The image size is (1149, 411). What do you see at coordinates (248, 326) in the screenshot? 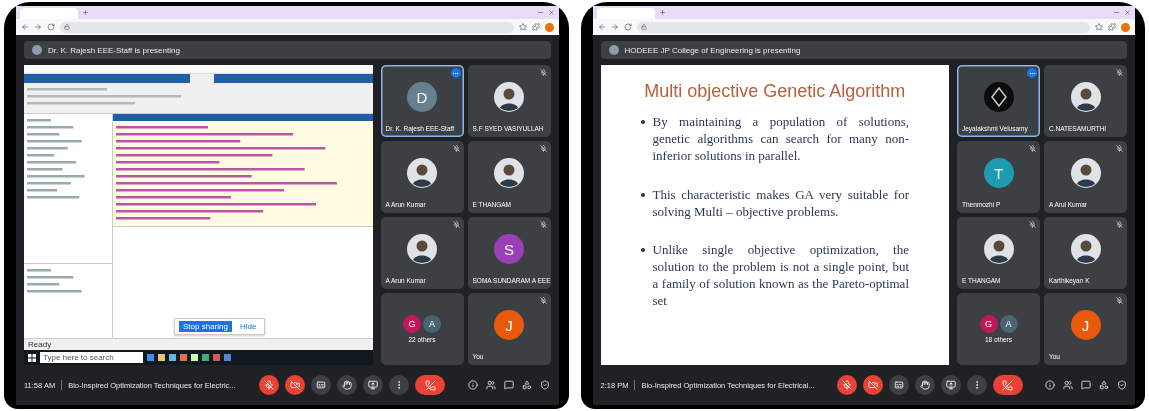
I see `notice-button: Hide` at bounding box center [248, 326].